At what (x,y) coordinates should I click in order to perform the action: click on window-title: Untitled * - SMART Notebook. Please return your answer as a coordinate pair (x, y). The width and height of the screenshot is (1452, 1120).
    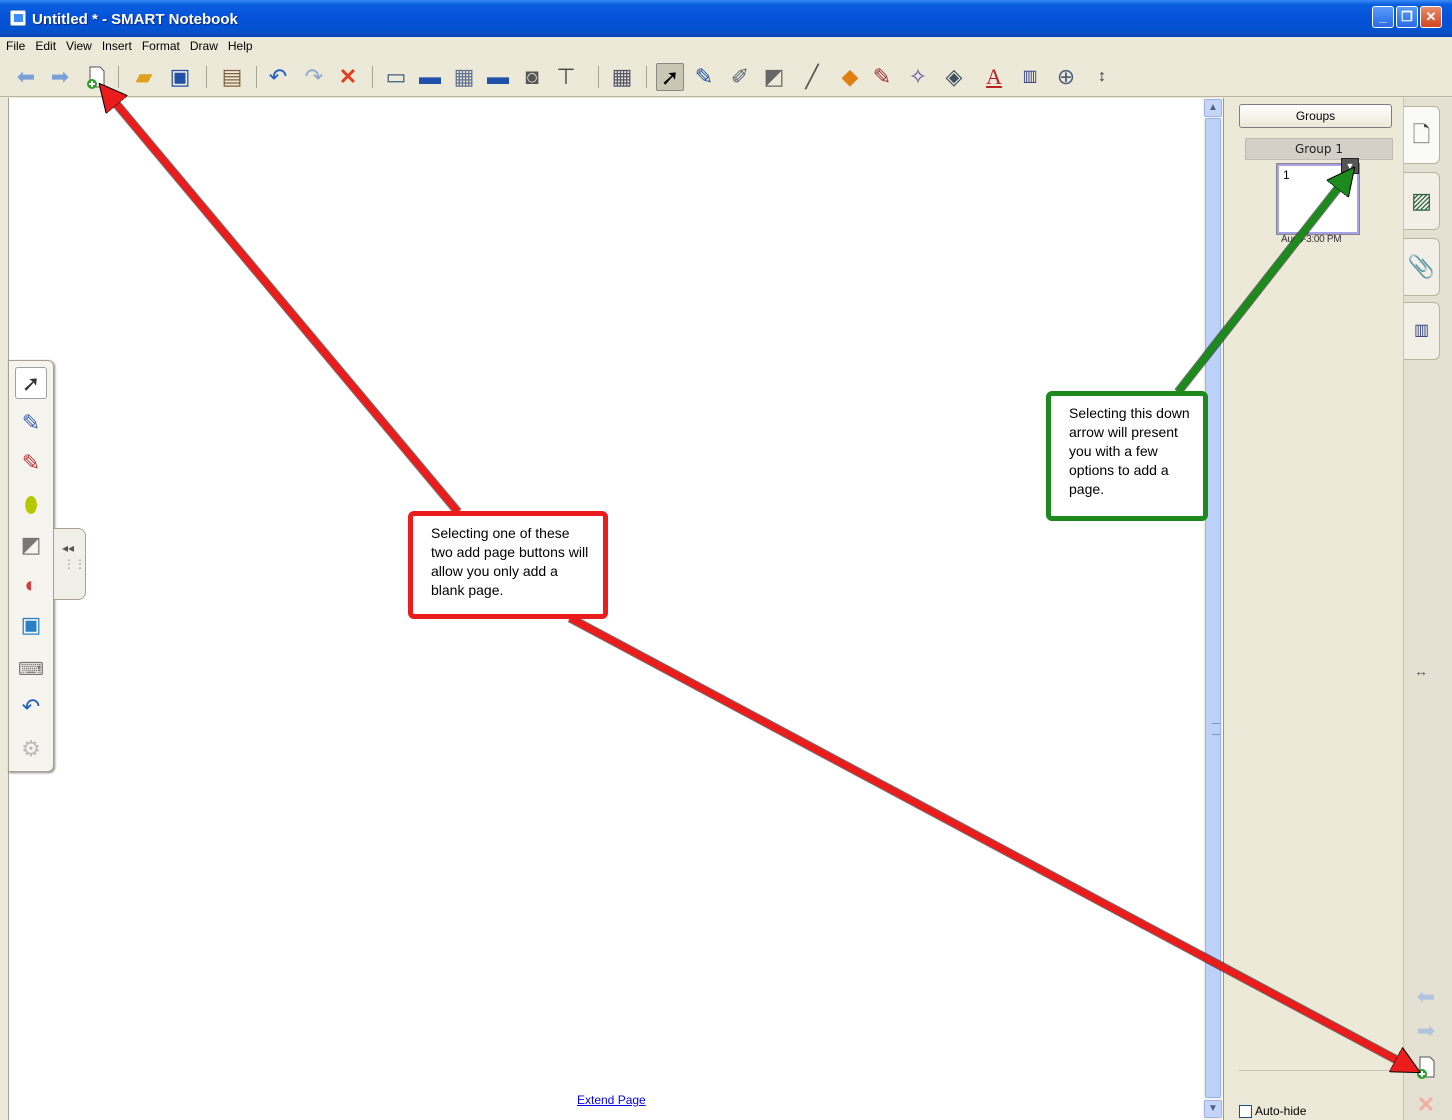
    Looking at the image, I should click on (135, 19).